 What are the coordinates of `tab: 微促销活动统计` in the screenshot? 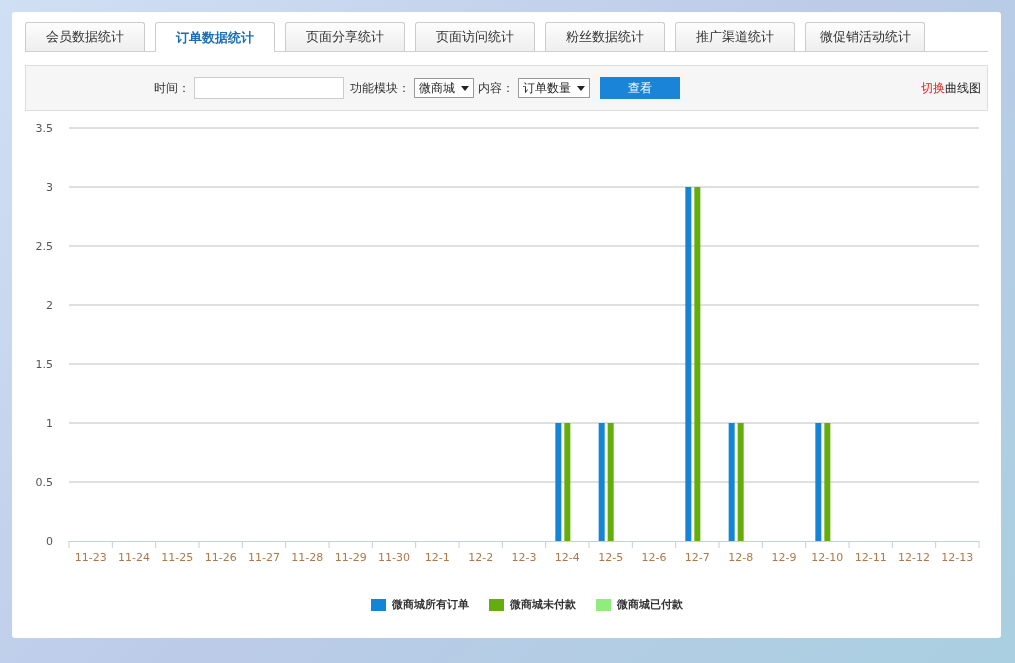 It's located at (865, 36).